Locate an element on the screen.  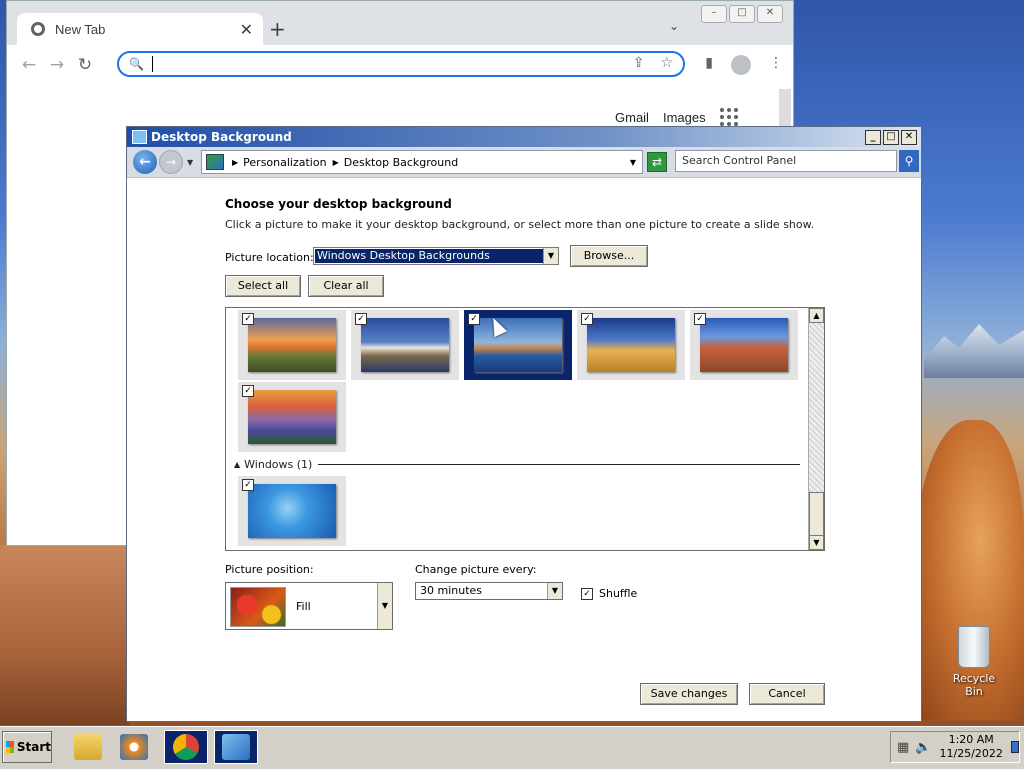
change-picture-value: 30 minutes is located at coordinates (451, 590).